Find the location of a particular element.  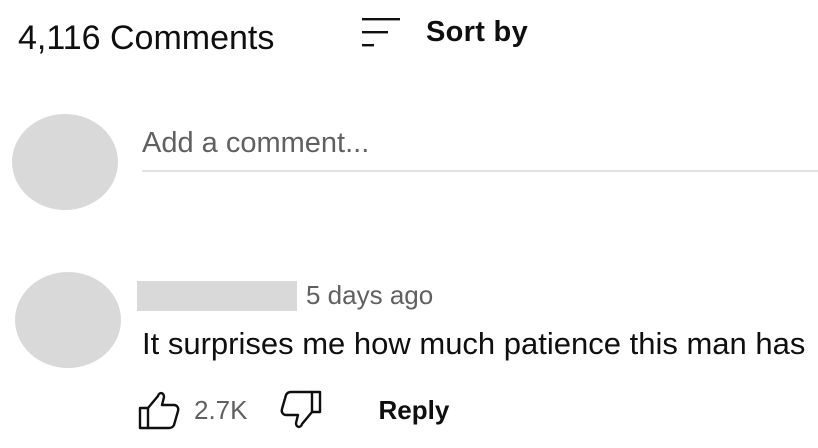

add-comment-input is located at coordinates (480, 144).